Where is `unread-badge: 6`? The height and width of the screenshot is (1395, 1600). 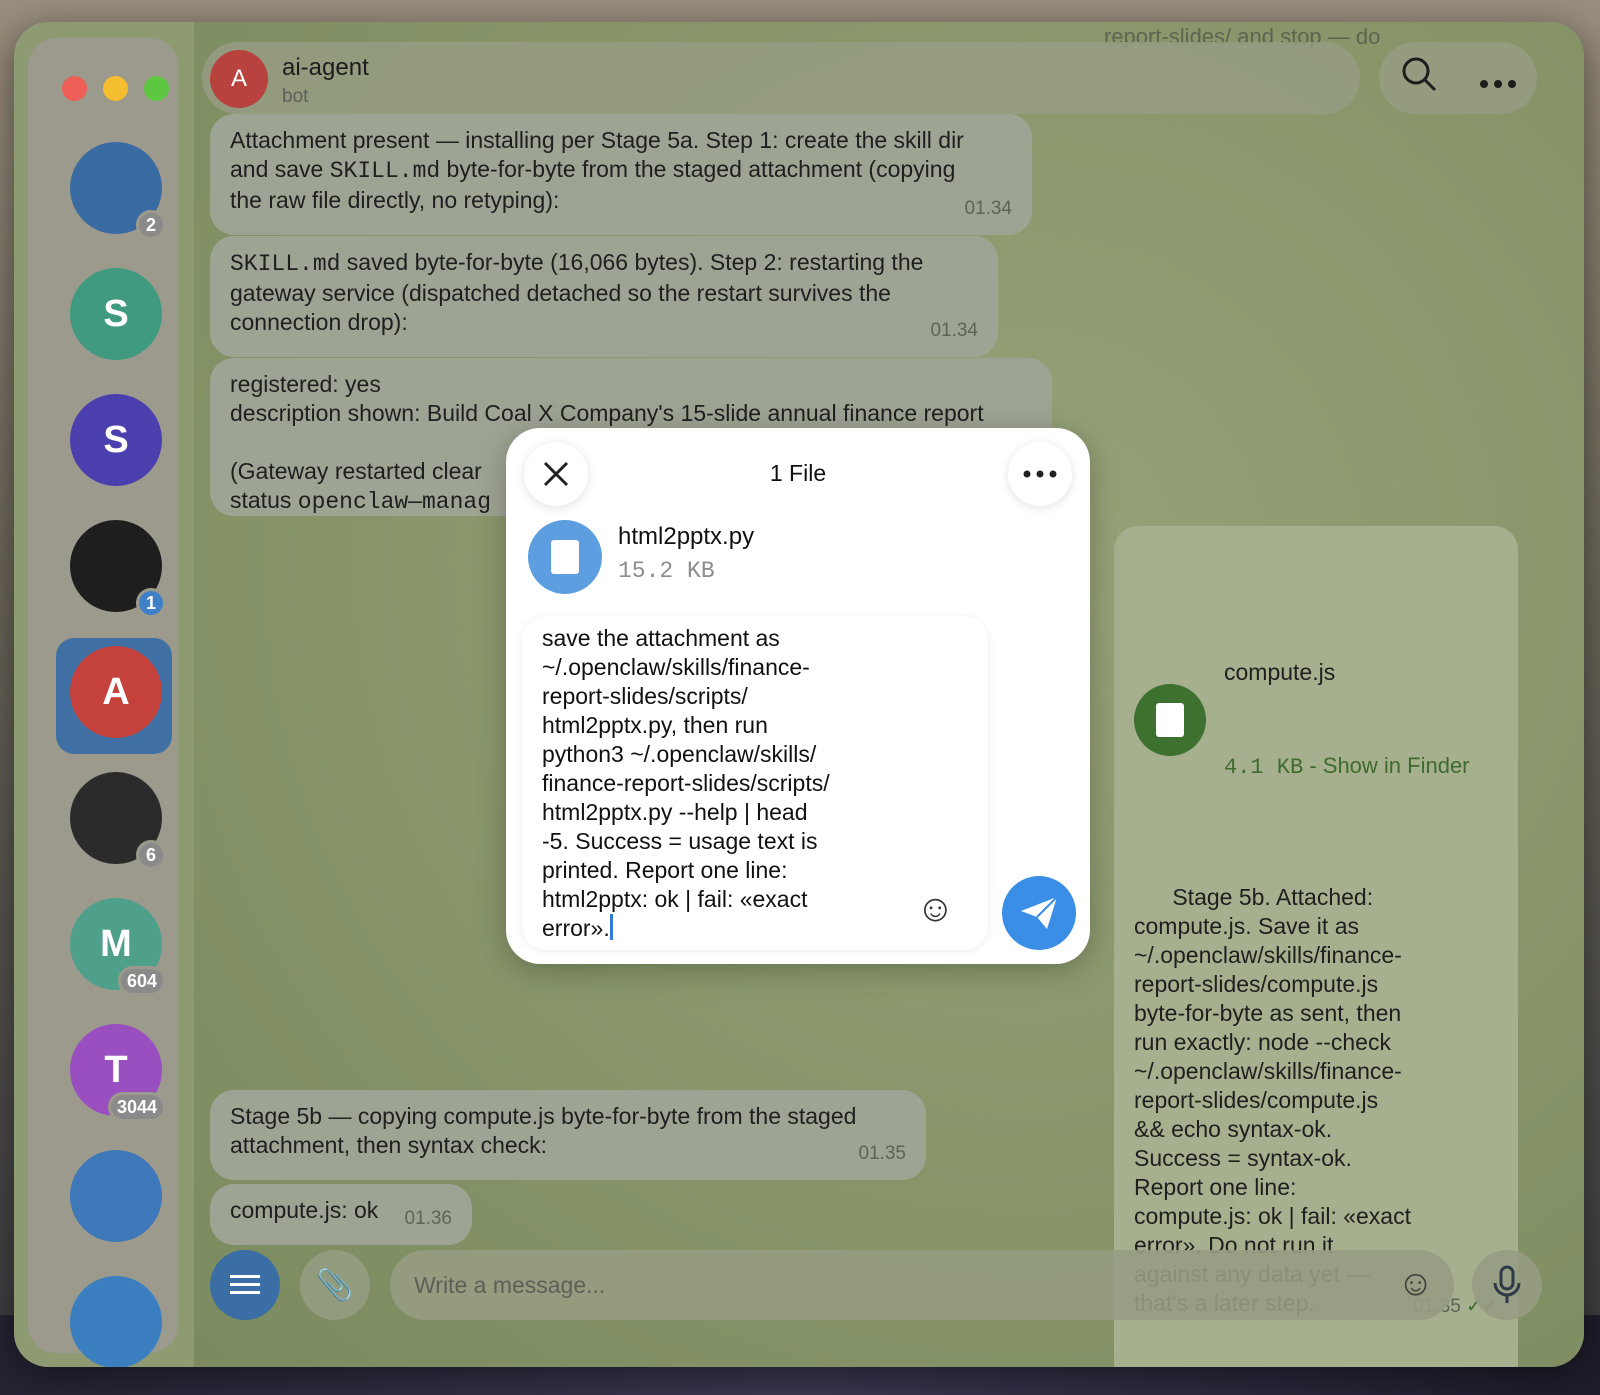
unread-badge: 6 is located at coordinates (151, 855).